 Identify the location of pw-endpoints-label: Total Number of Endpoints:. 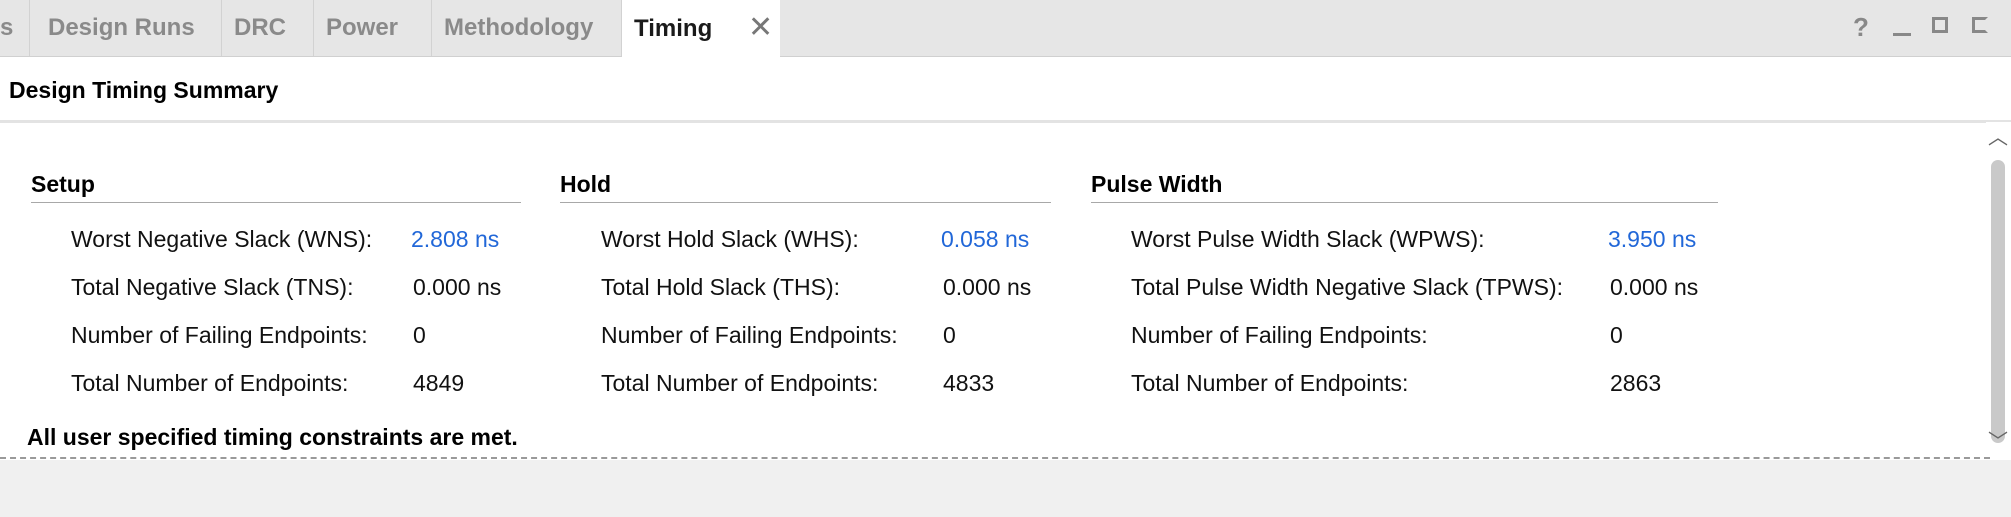
(1270, 383).